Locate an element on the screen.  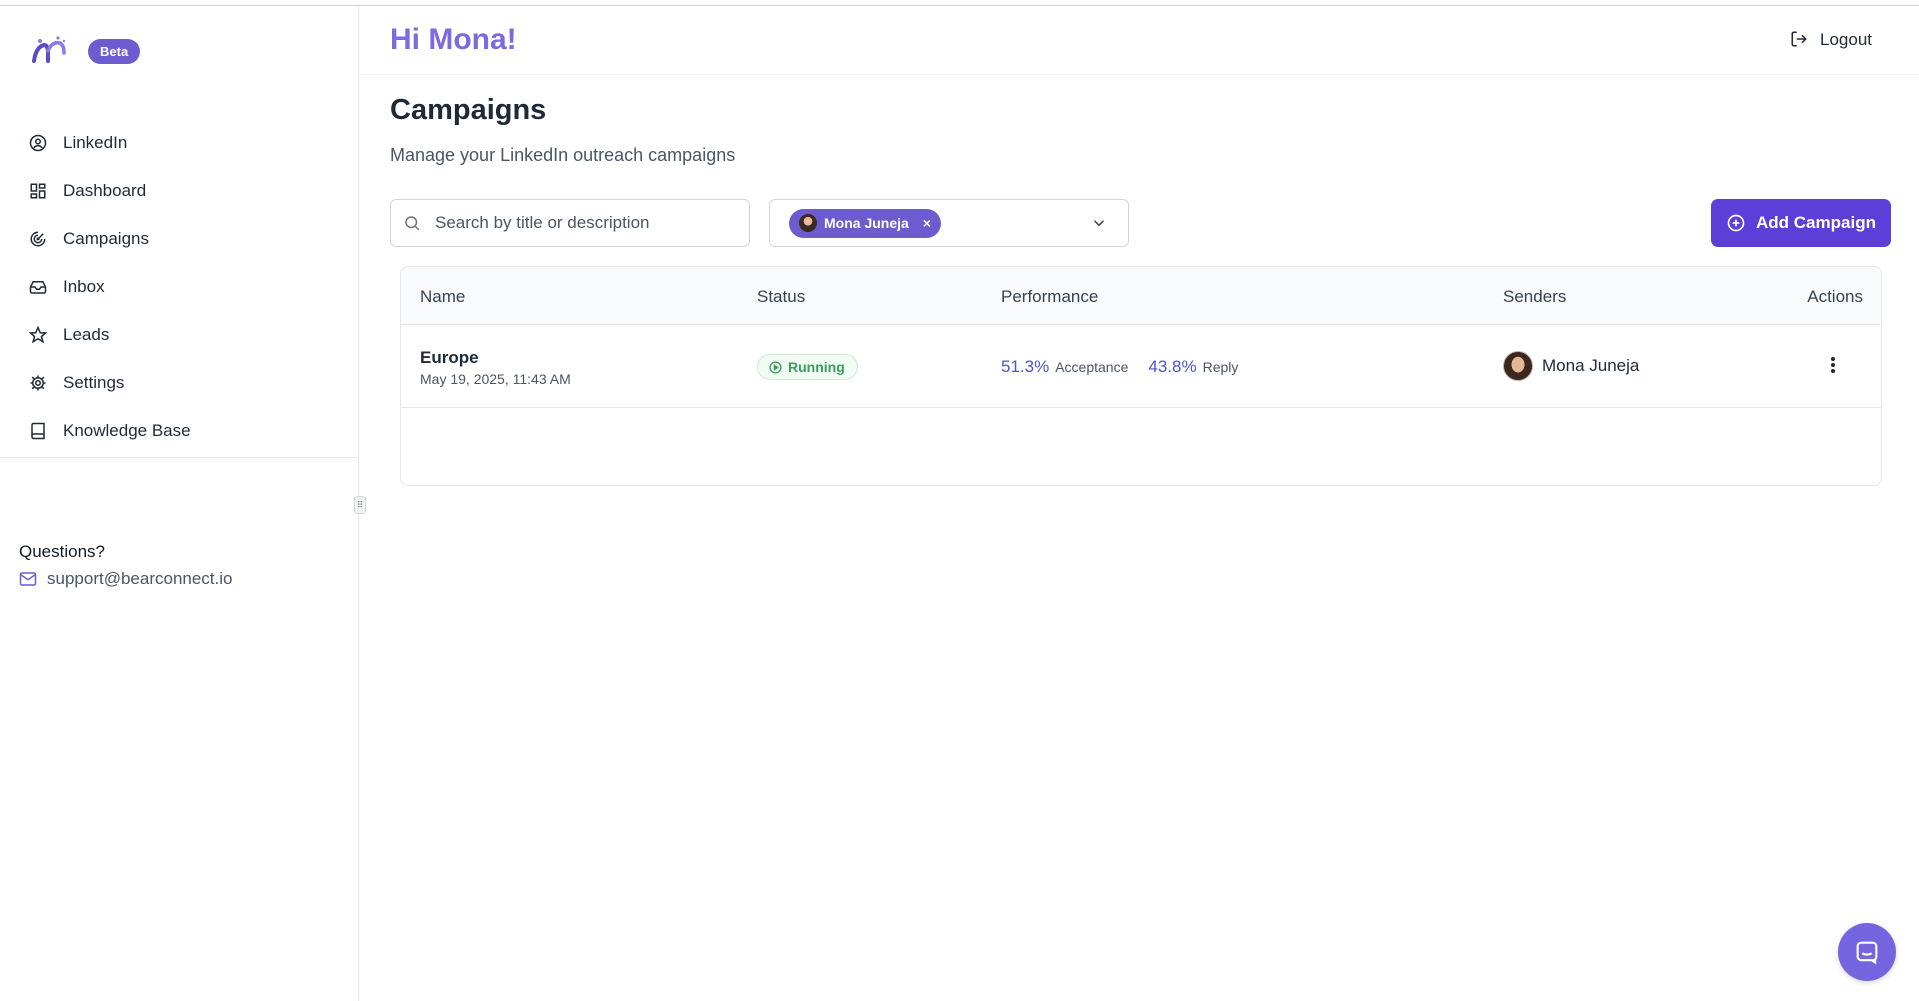
logout-icon is located at coordinates (1800, 40).